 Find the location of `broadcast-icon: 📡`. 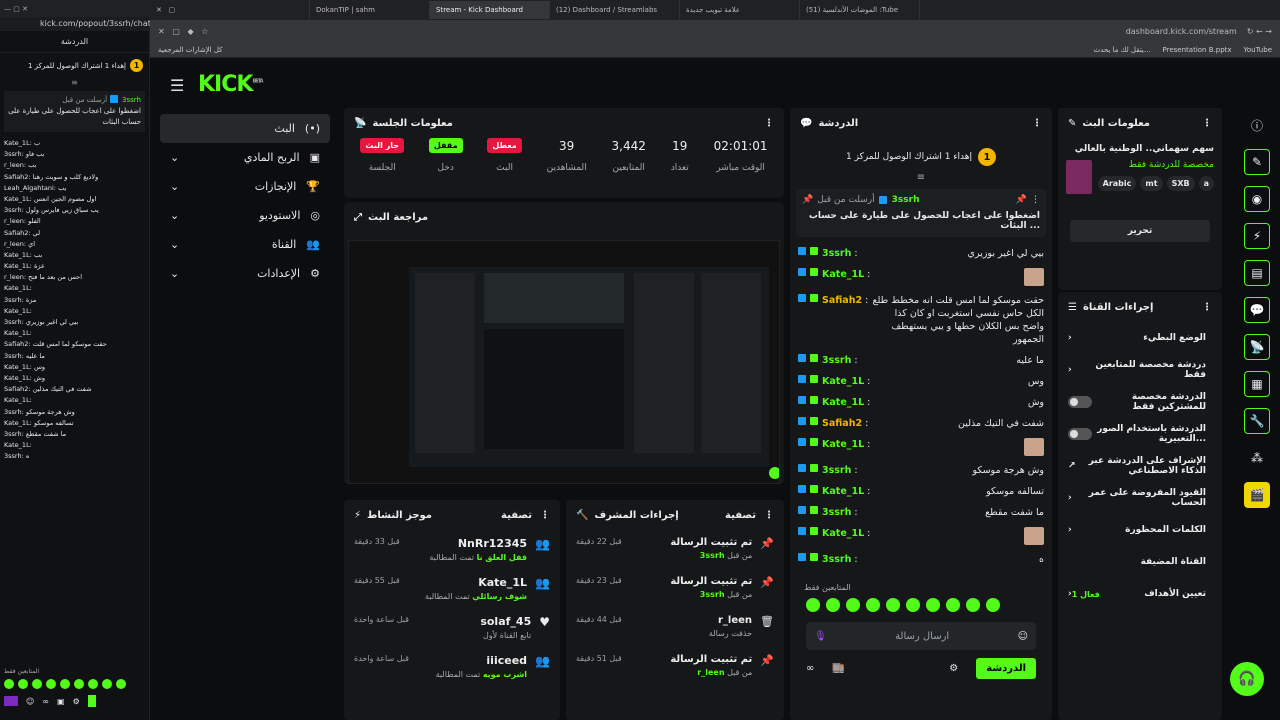

broadcast-icon: 📡 is located at coordinates (1257, 347).